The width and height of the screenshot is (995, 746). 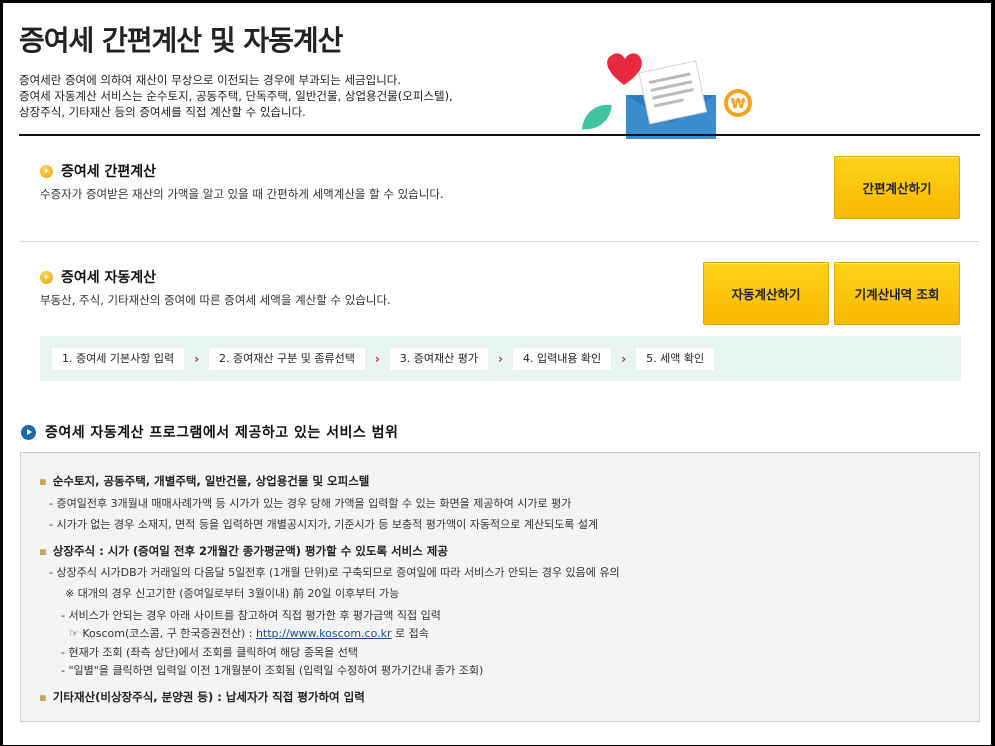 I want to click on step-1: 1. 증여세 기본사항 입력, so click(x=118, y=358).